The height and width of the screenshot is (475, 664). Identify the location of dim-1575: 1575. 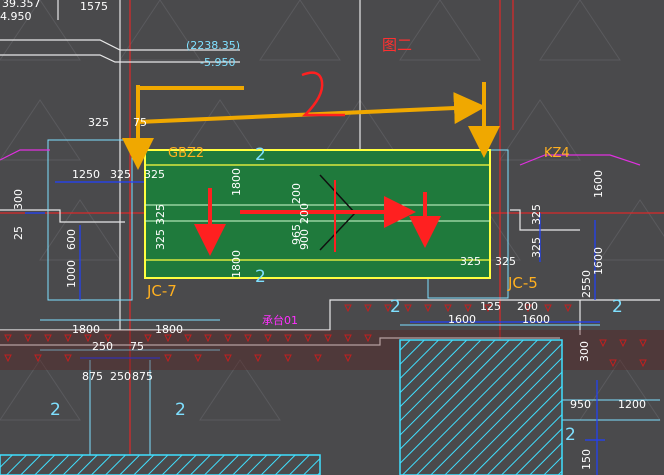
(94, 6).